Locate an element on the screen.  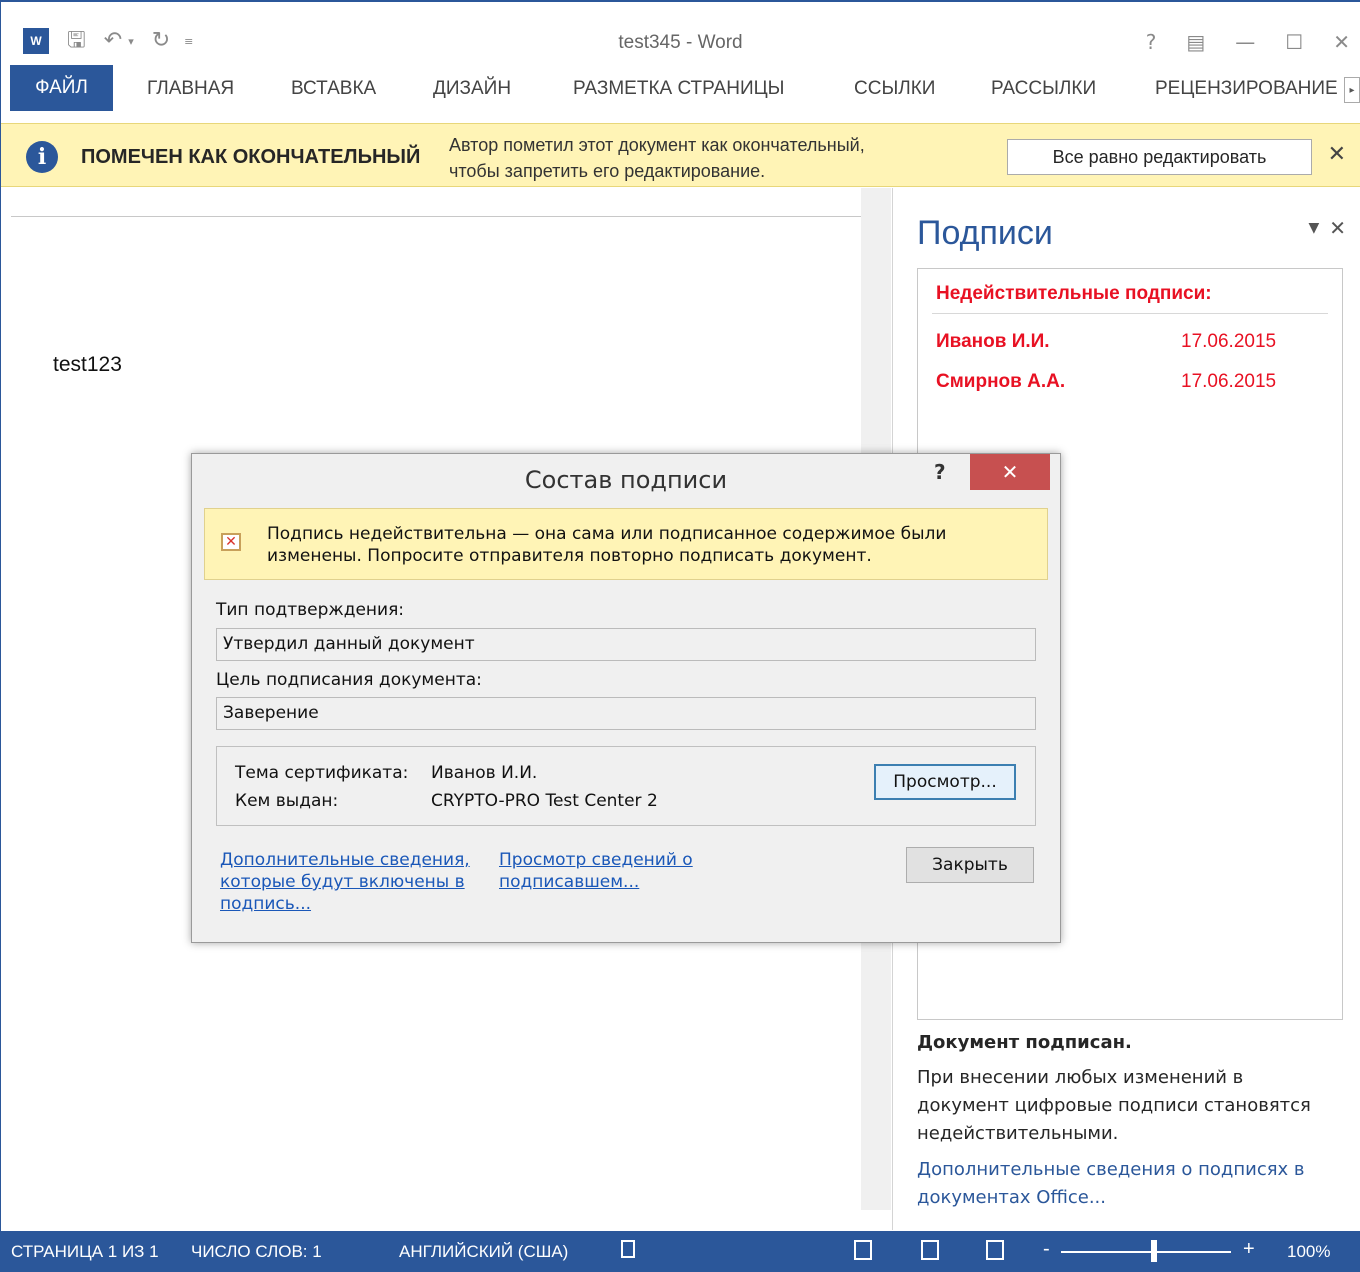
window-controls: ? ▤ — ☐ ✕ is located at coordinates (1248, 42).